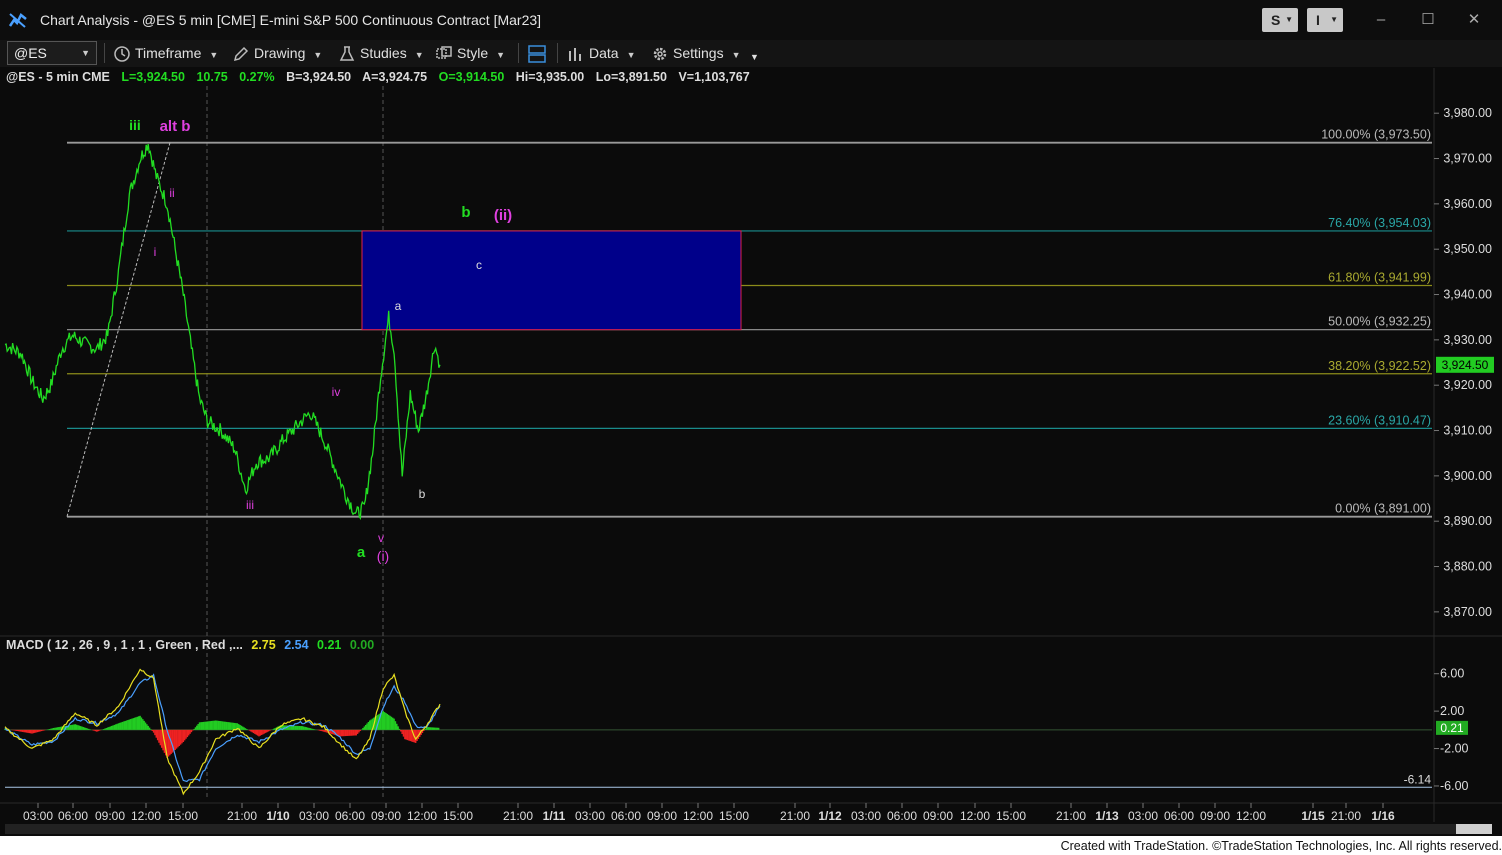 Image resolution: width=1502 pixels, height=855 pixels. I want to click on time-tick-label: 1/10, so click(278, 816).